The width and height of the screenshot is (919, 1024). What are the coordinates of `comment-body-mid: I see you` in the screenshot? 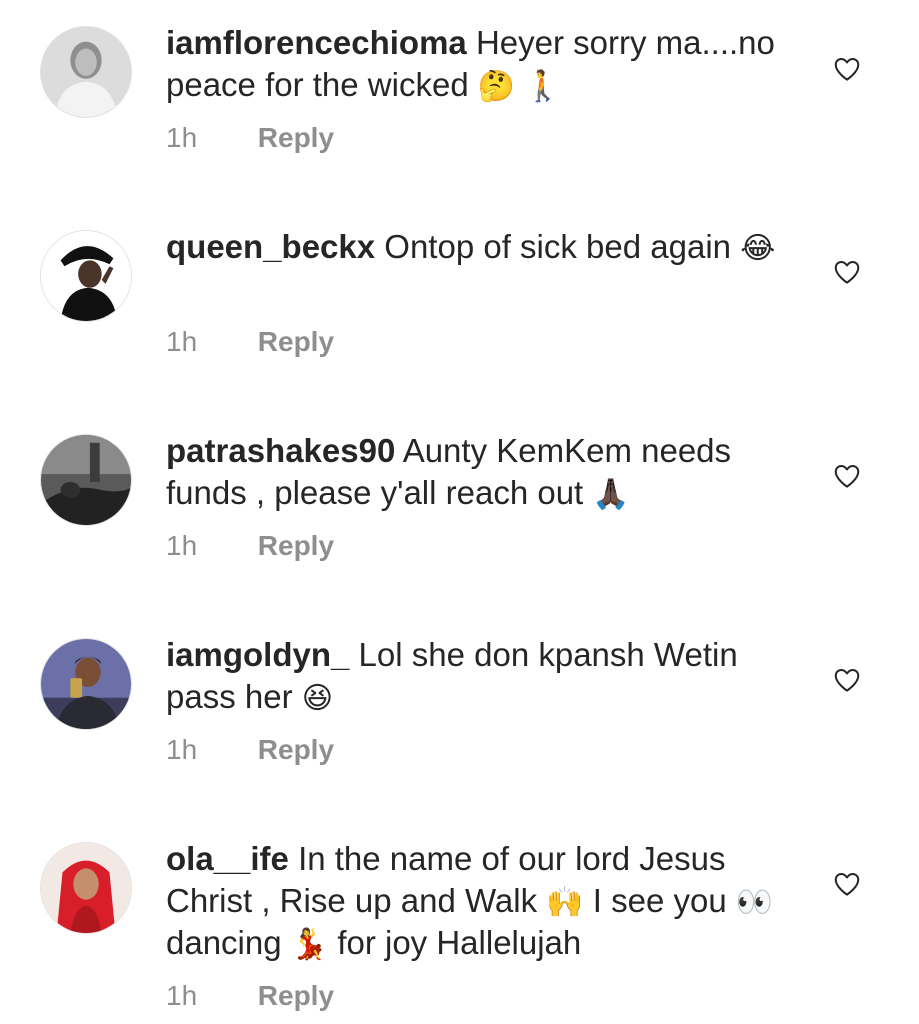 It's located at (659, 900).